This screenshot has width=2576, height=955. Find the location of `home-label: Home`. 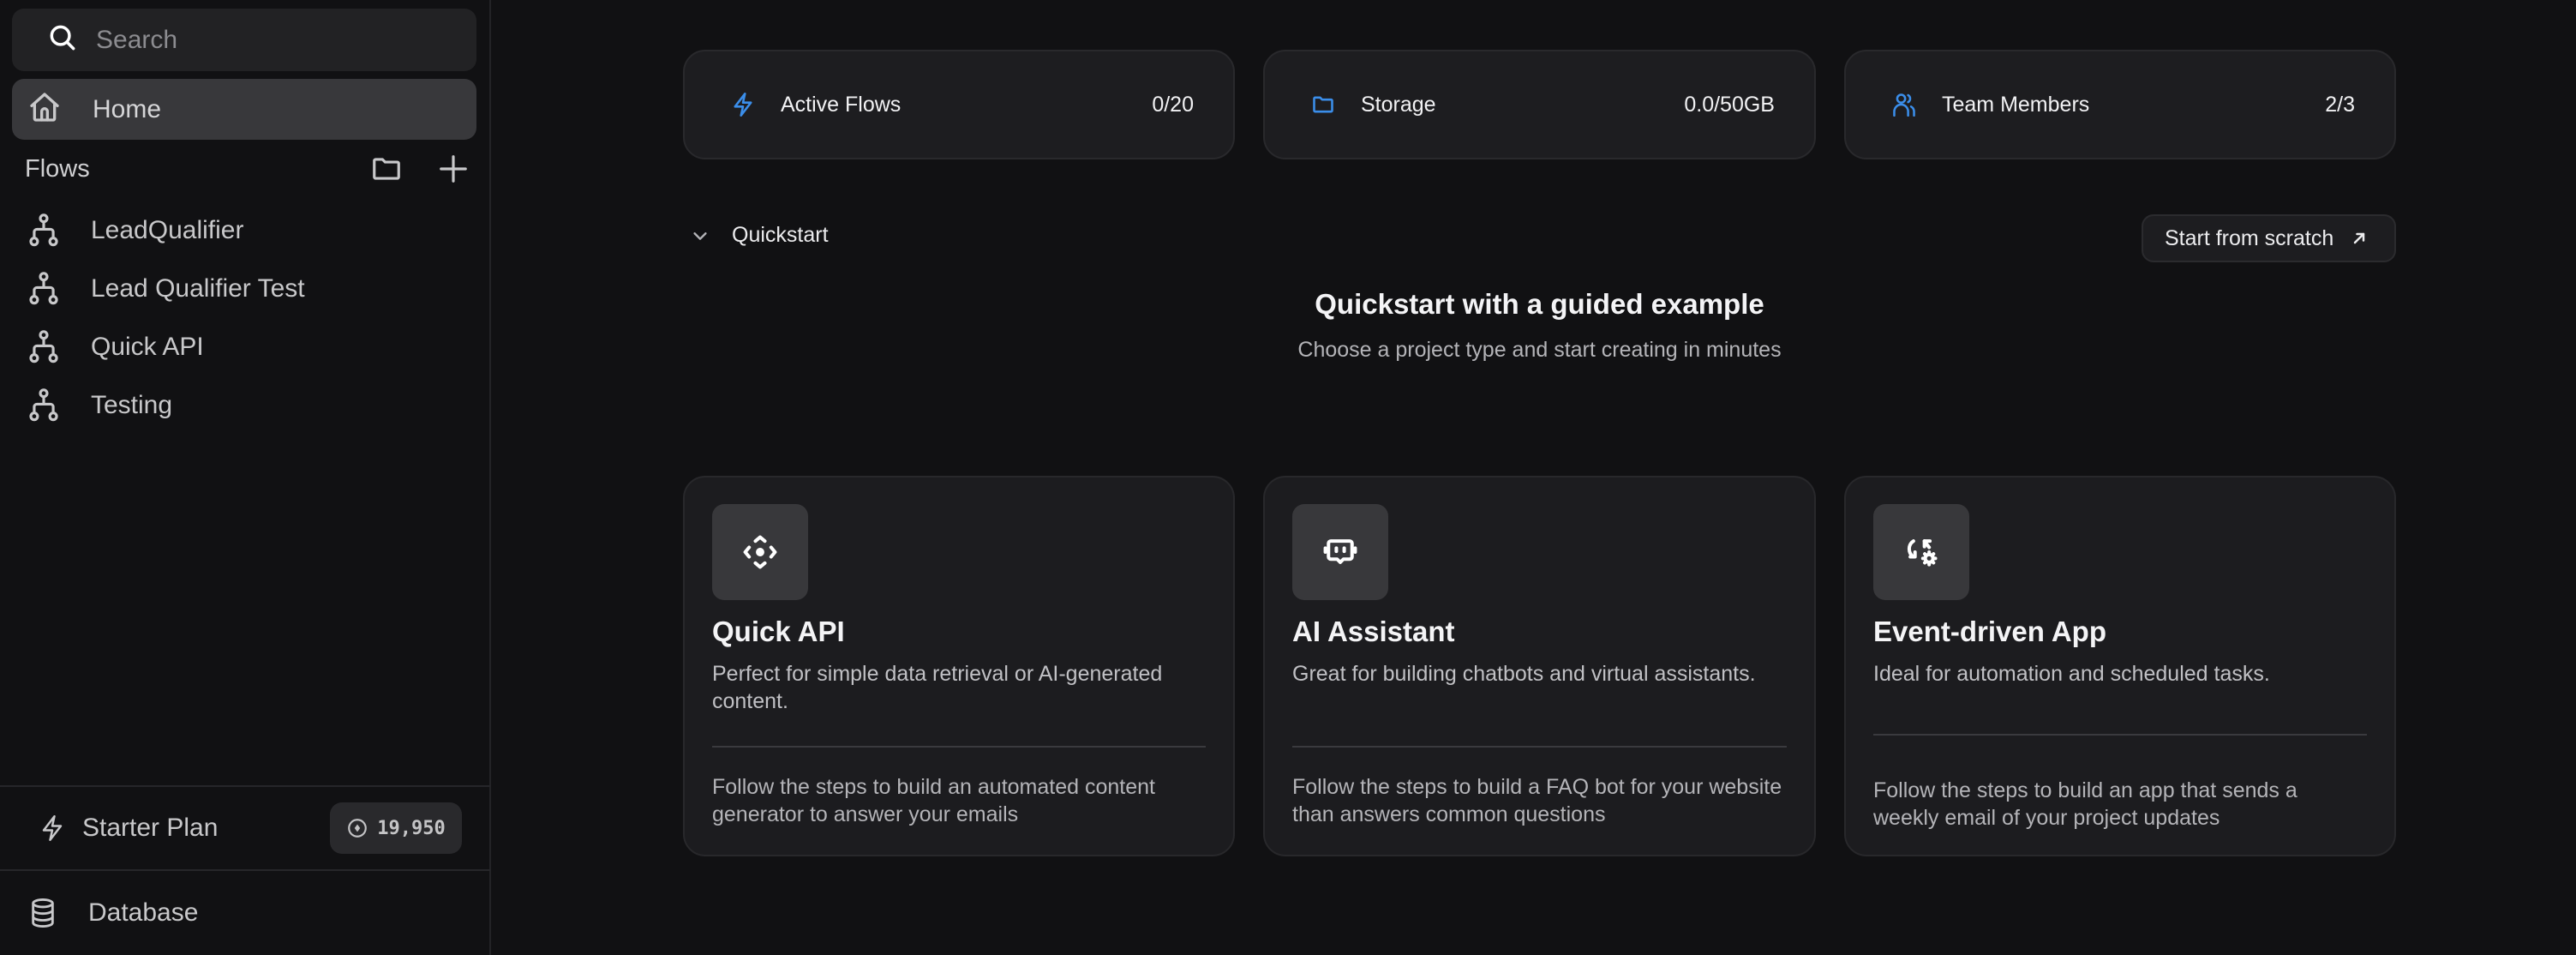

home-label: Home is located at coordinates (127, 109).